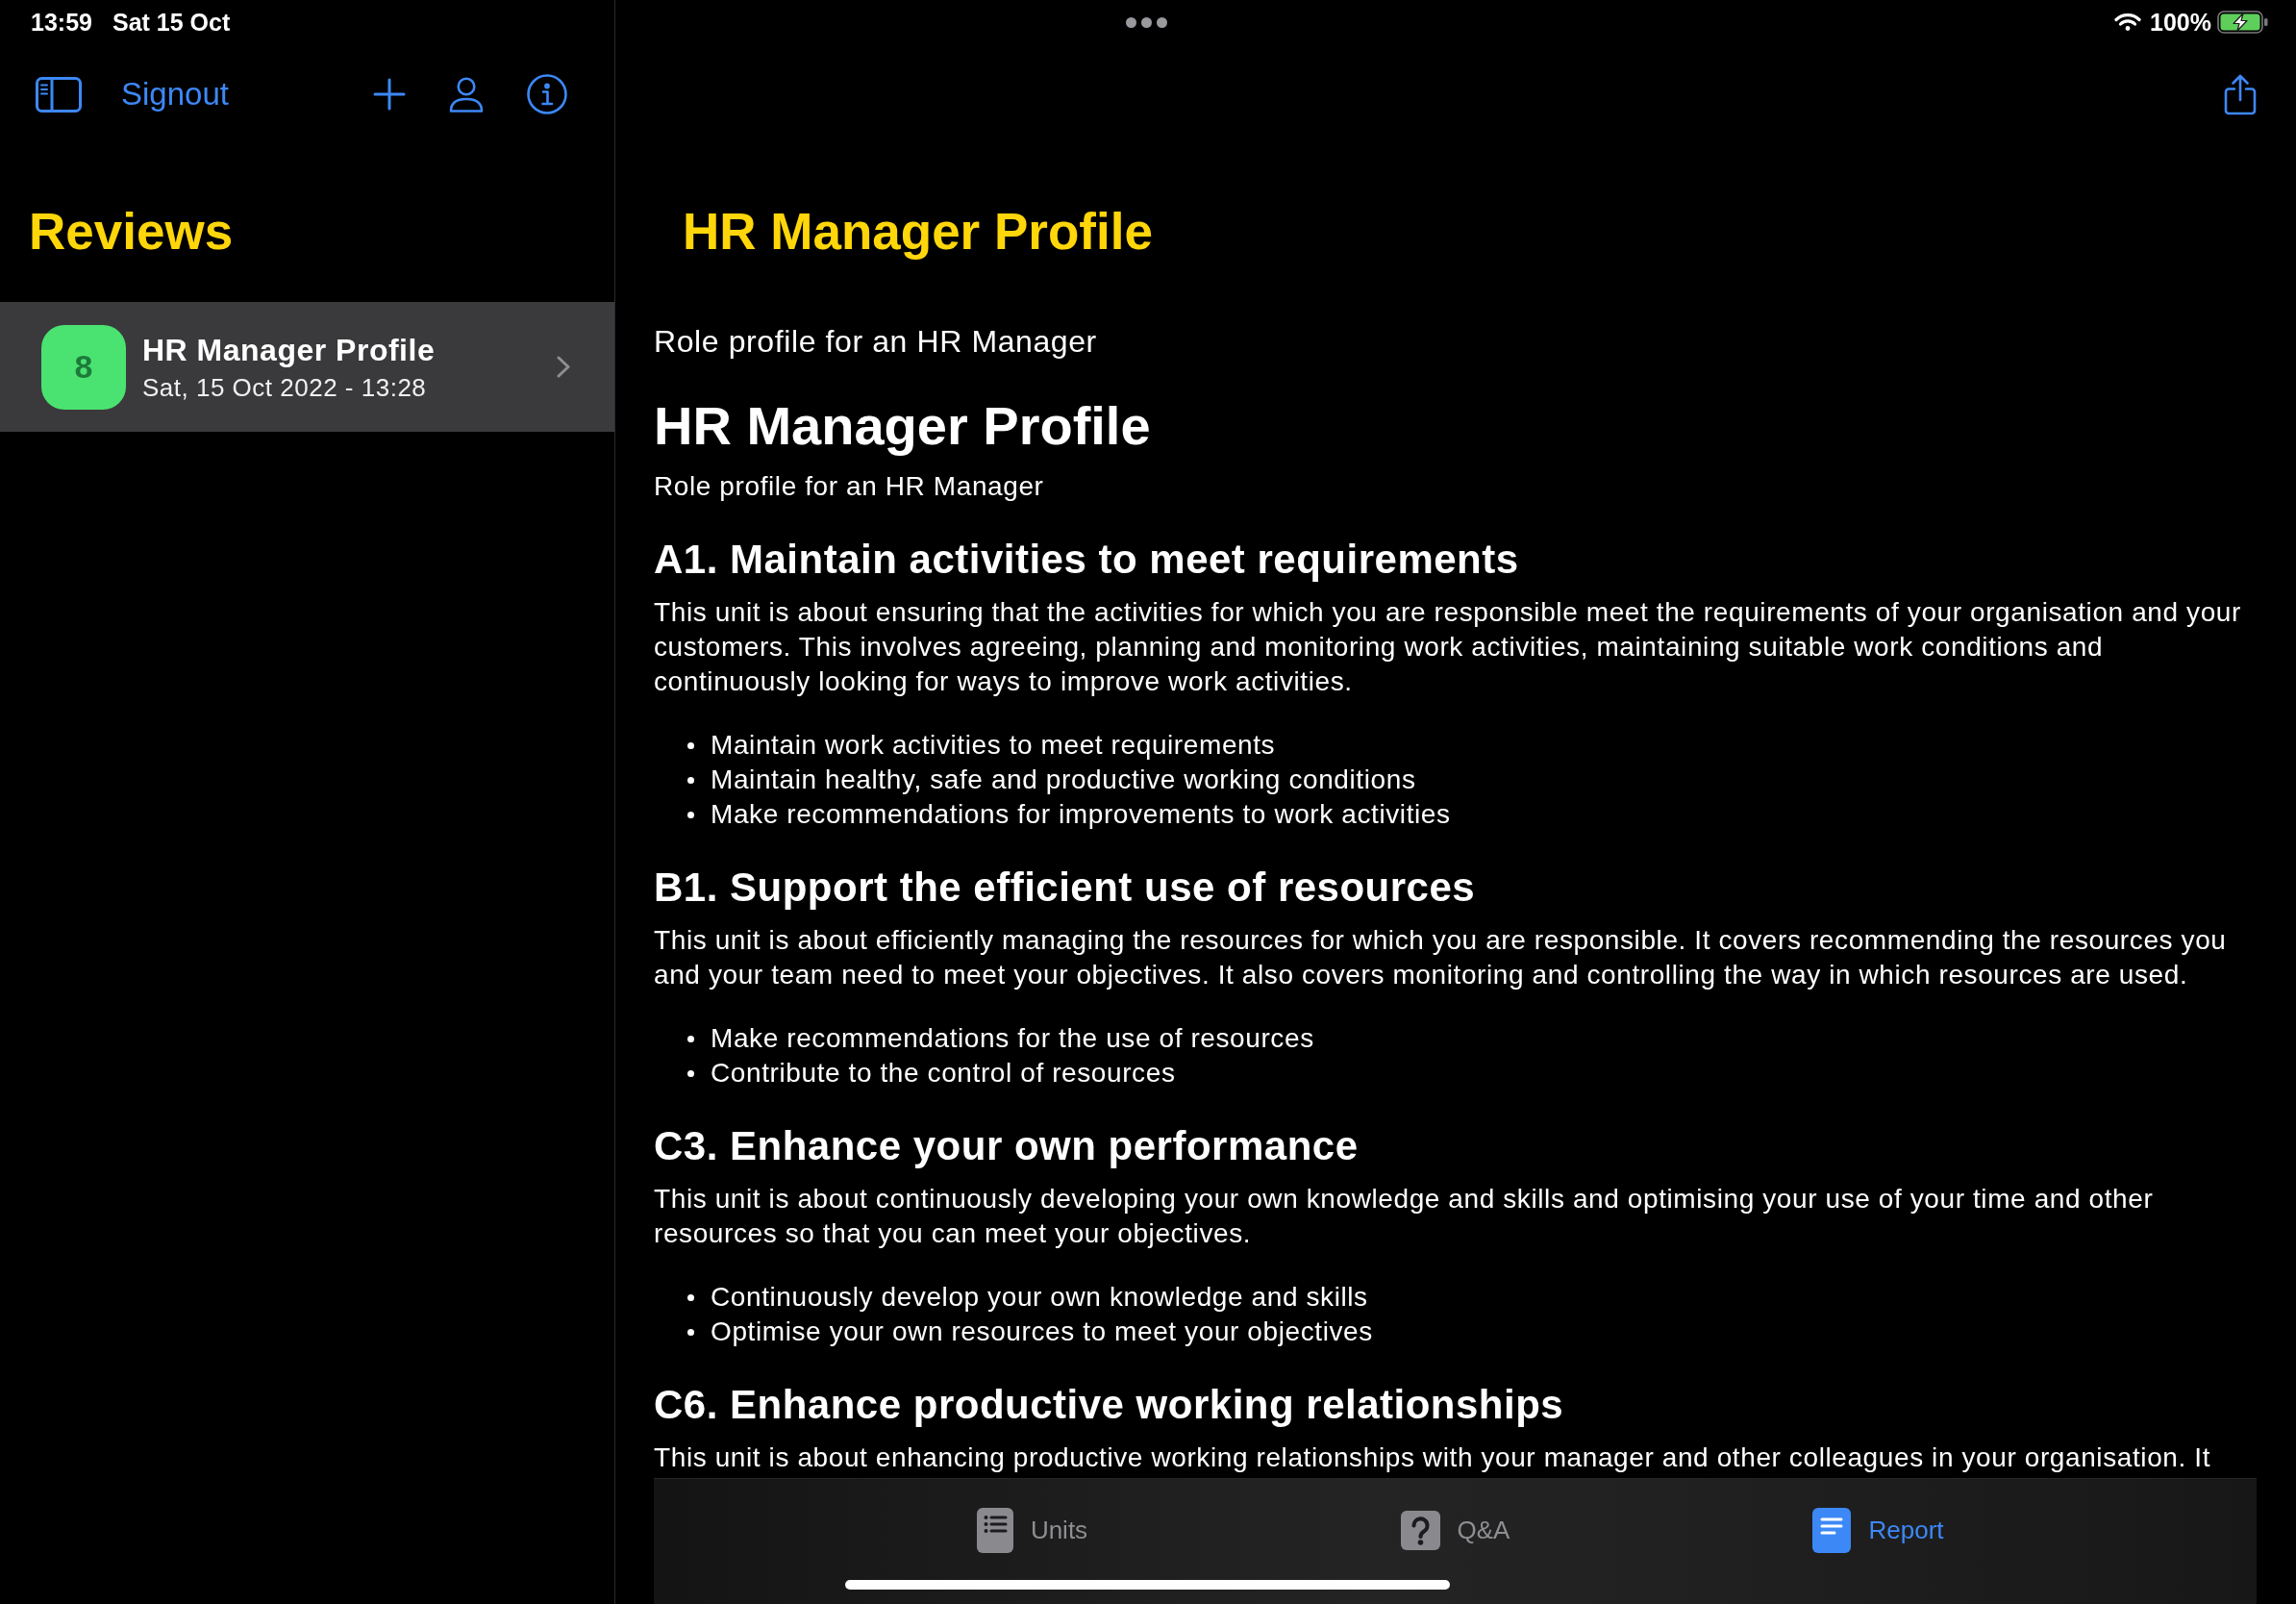 Image resolution: width=2296 pixels, height=1604 pixels. What do you see at coordinates (943, 1073) in the screenshot?
I see `bullet-text: Contribute to the control of resources` at bounding box center [943, 1073].